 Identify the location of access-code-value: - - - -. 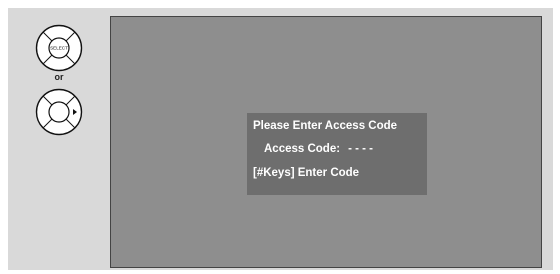
(360, 149).